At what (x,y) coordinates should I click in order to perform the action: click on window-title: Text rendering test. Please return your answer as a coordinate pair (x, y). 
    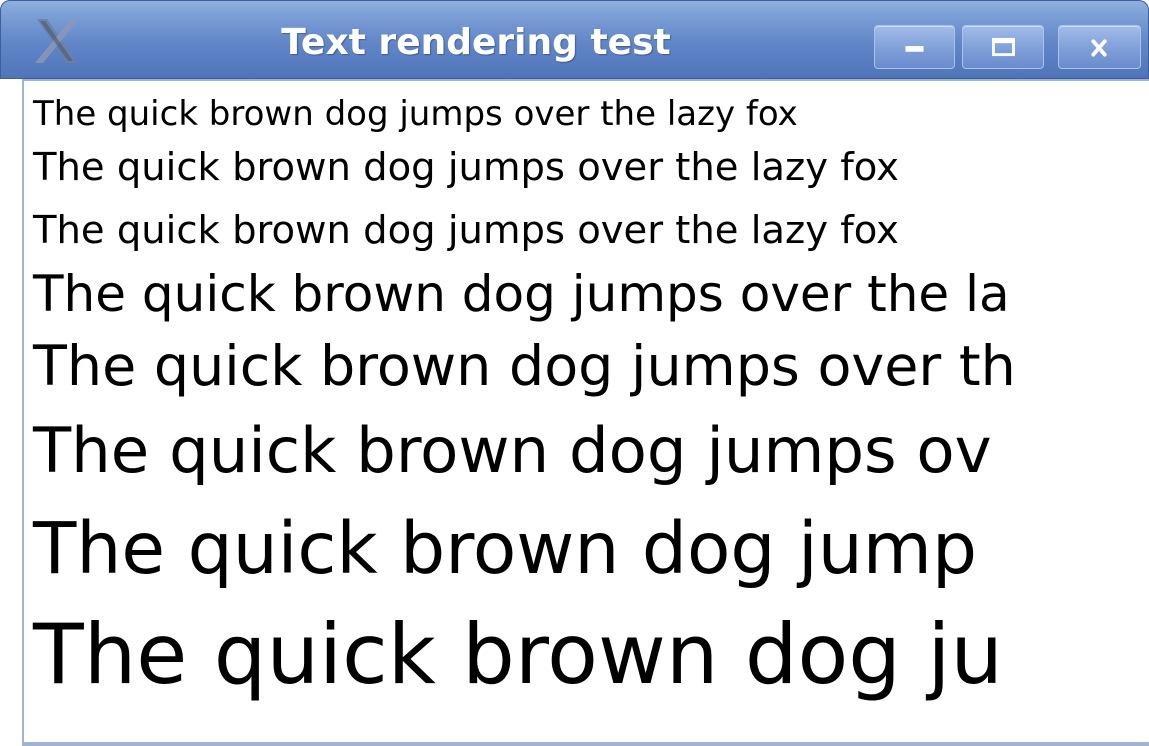
    Looking at the image, I should click on (476, 42).